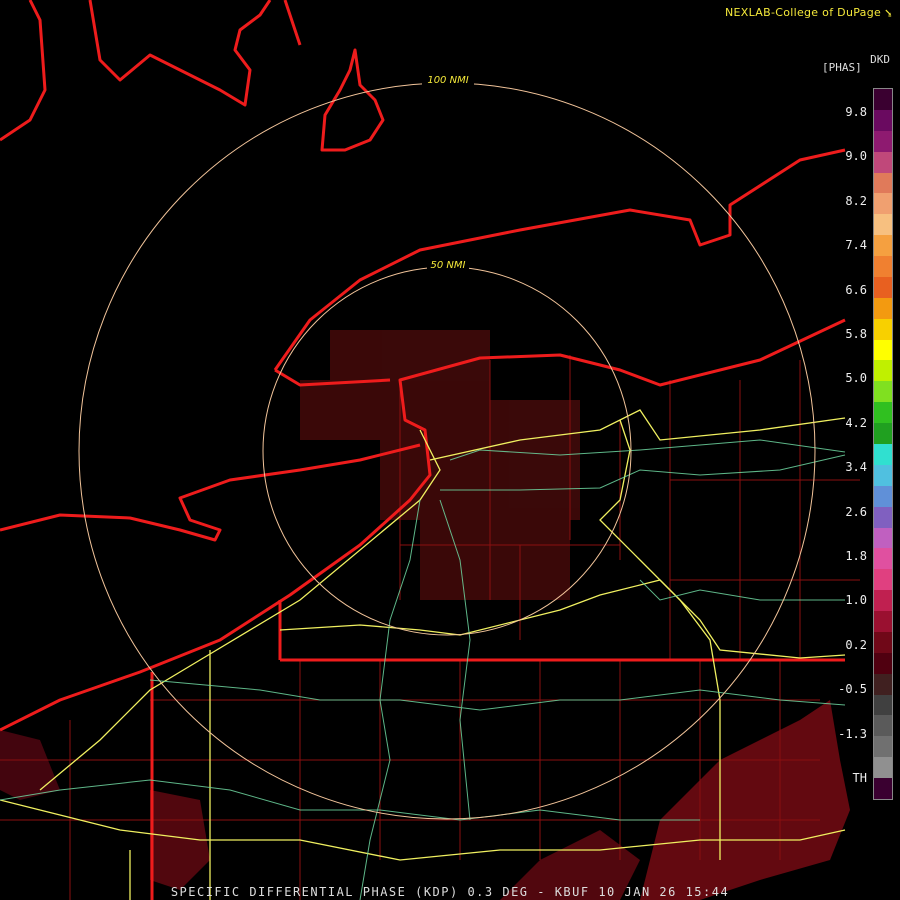  What do you see at coordinates (856, 200) in the screenshot?
I see `color-scale-label: 8.2` at bounding box center [856, 200].